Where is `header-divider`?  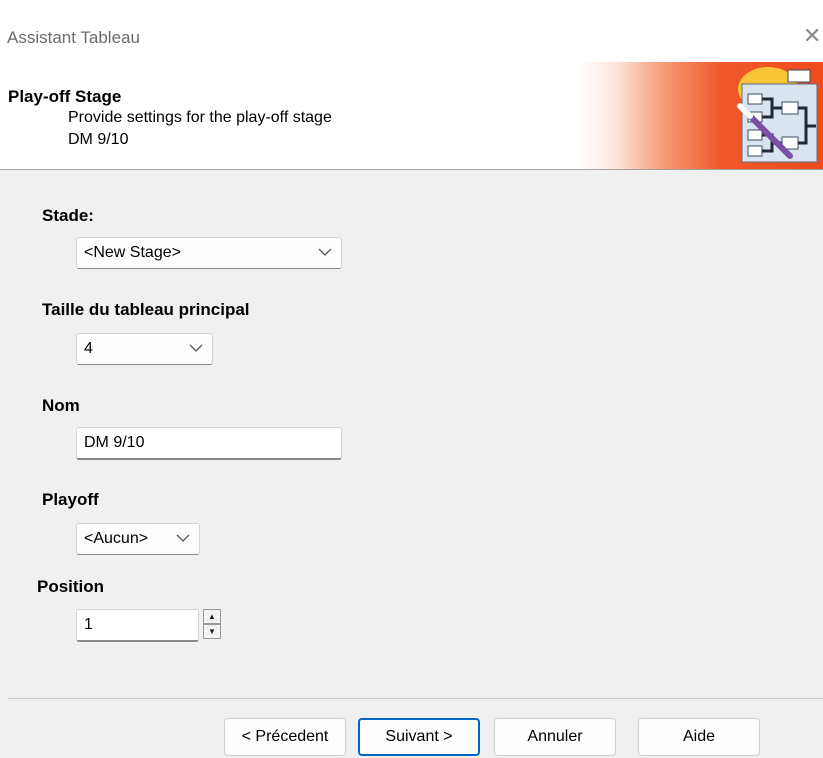
header-divider is located at coordinates (411, 169).